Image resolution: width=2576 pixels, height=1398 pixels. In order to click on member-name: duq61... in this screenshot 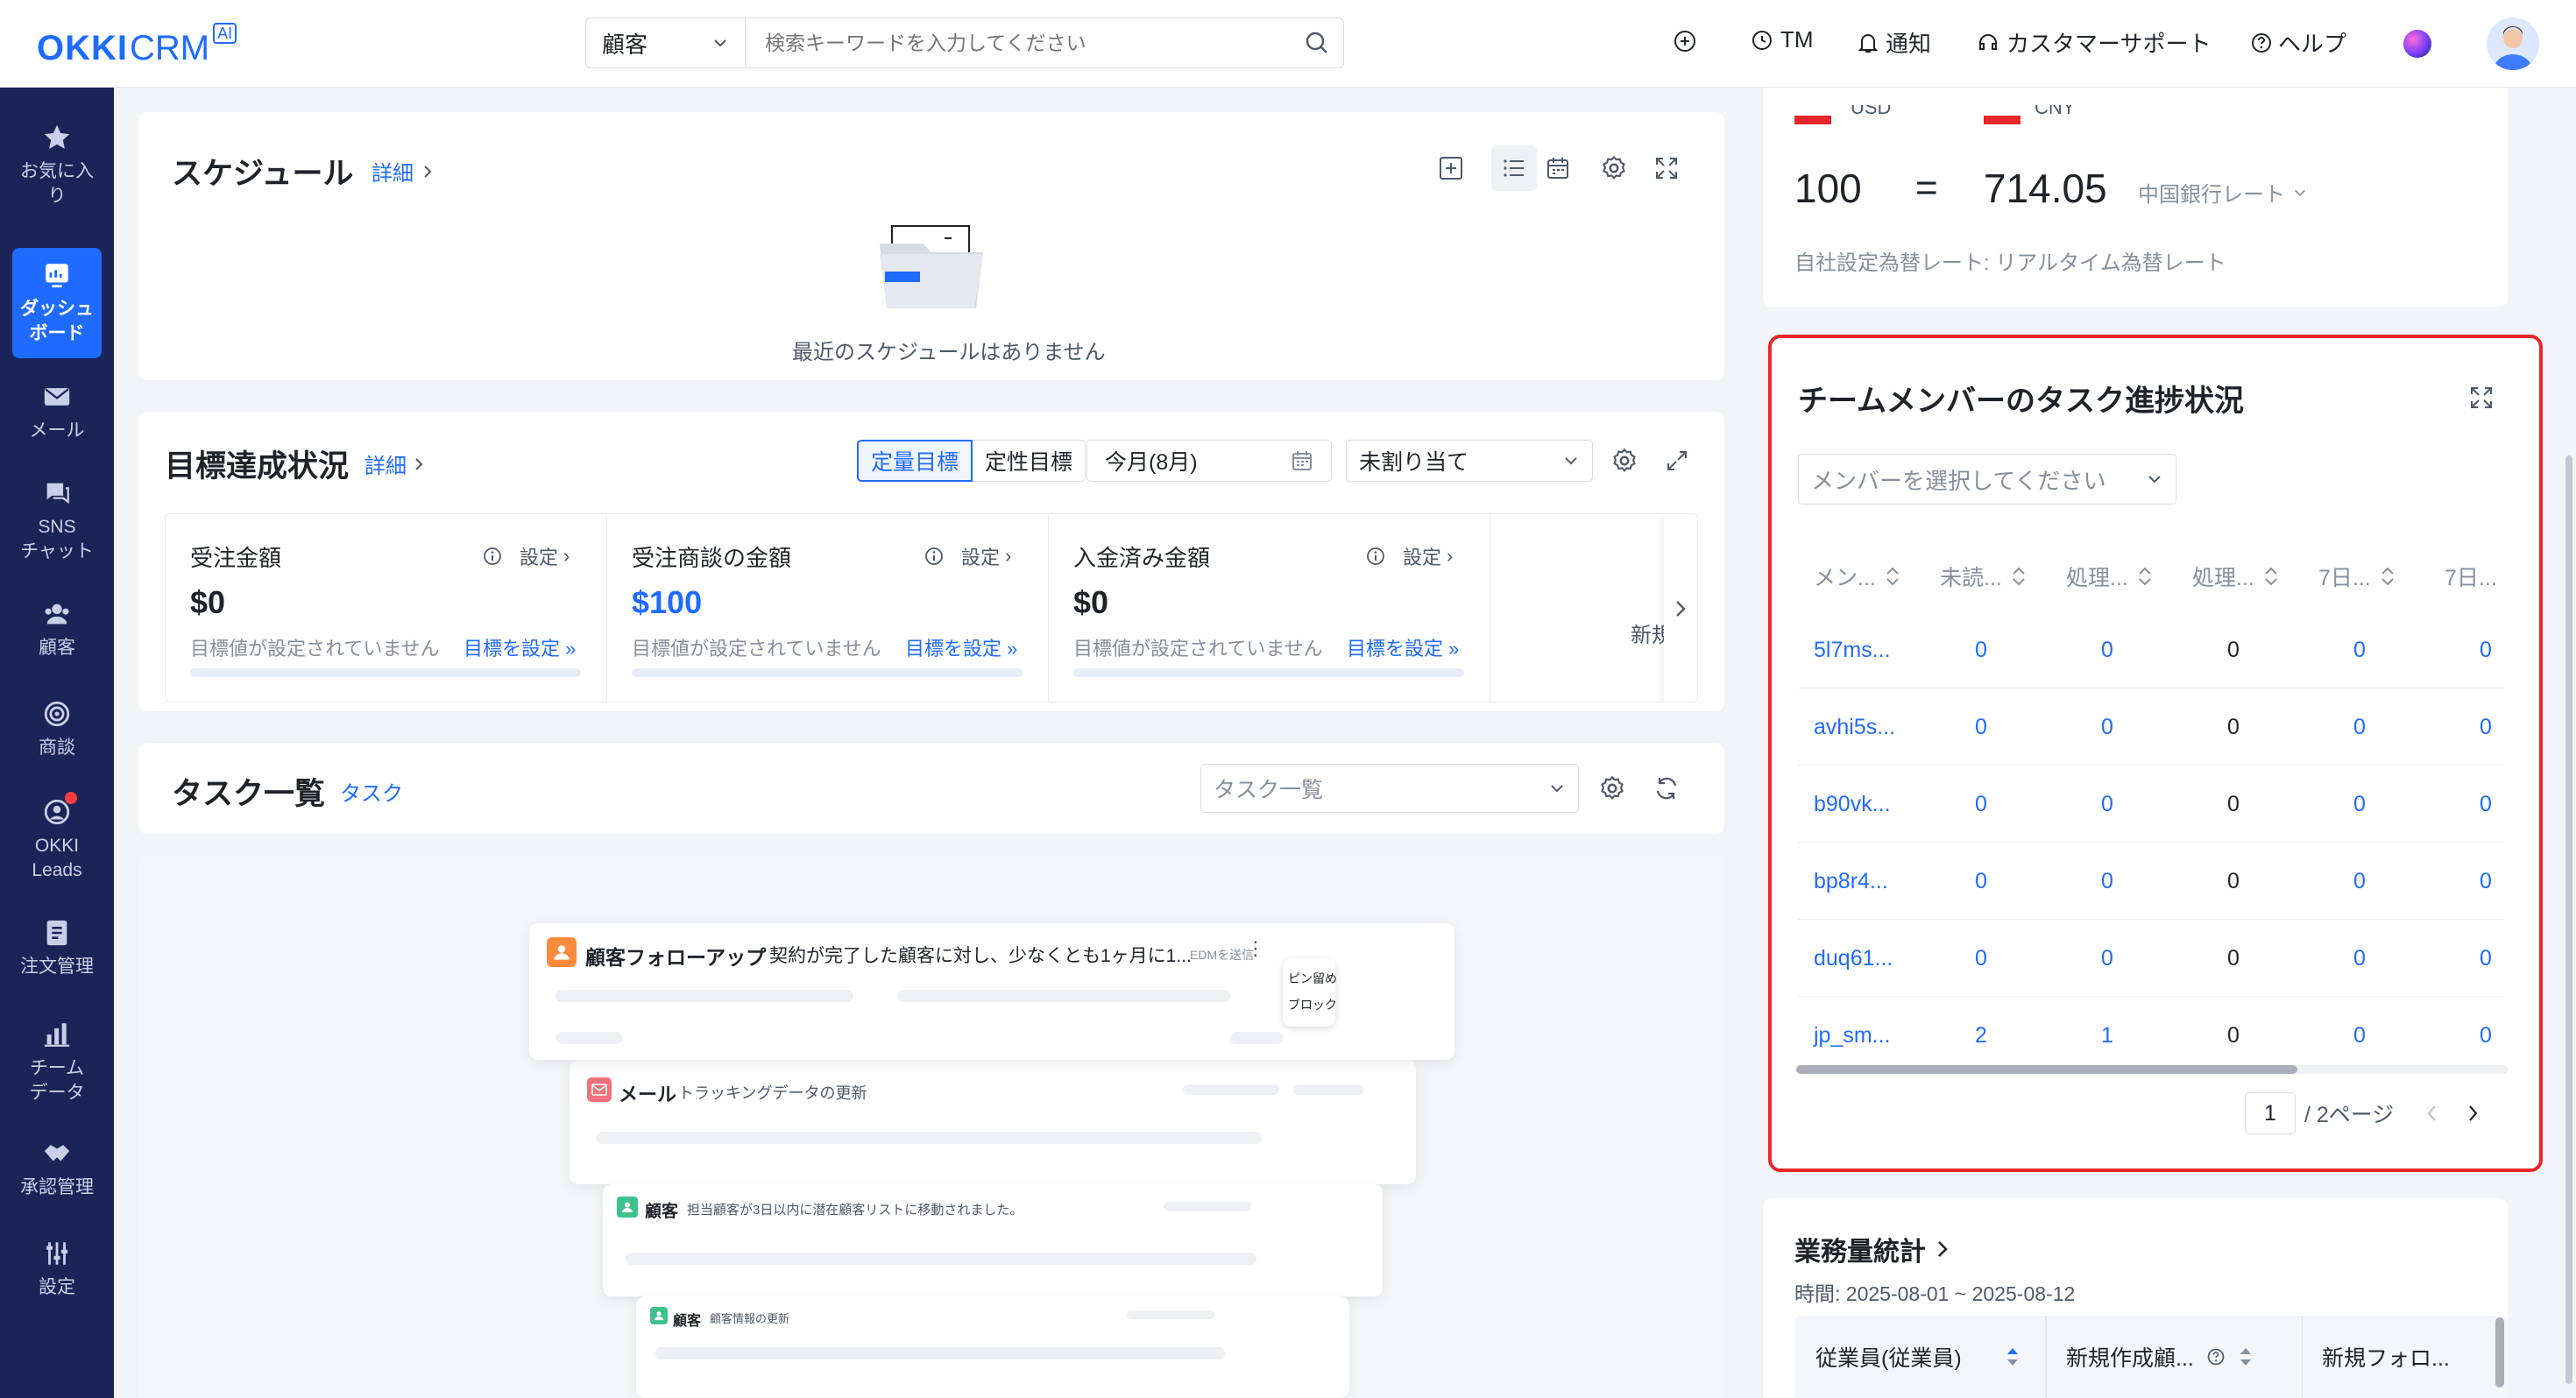, I will do `click(1853, 958)`.